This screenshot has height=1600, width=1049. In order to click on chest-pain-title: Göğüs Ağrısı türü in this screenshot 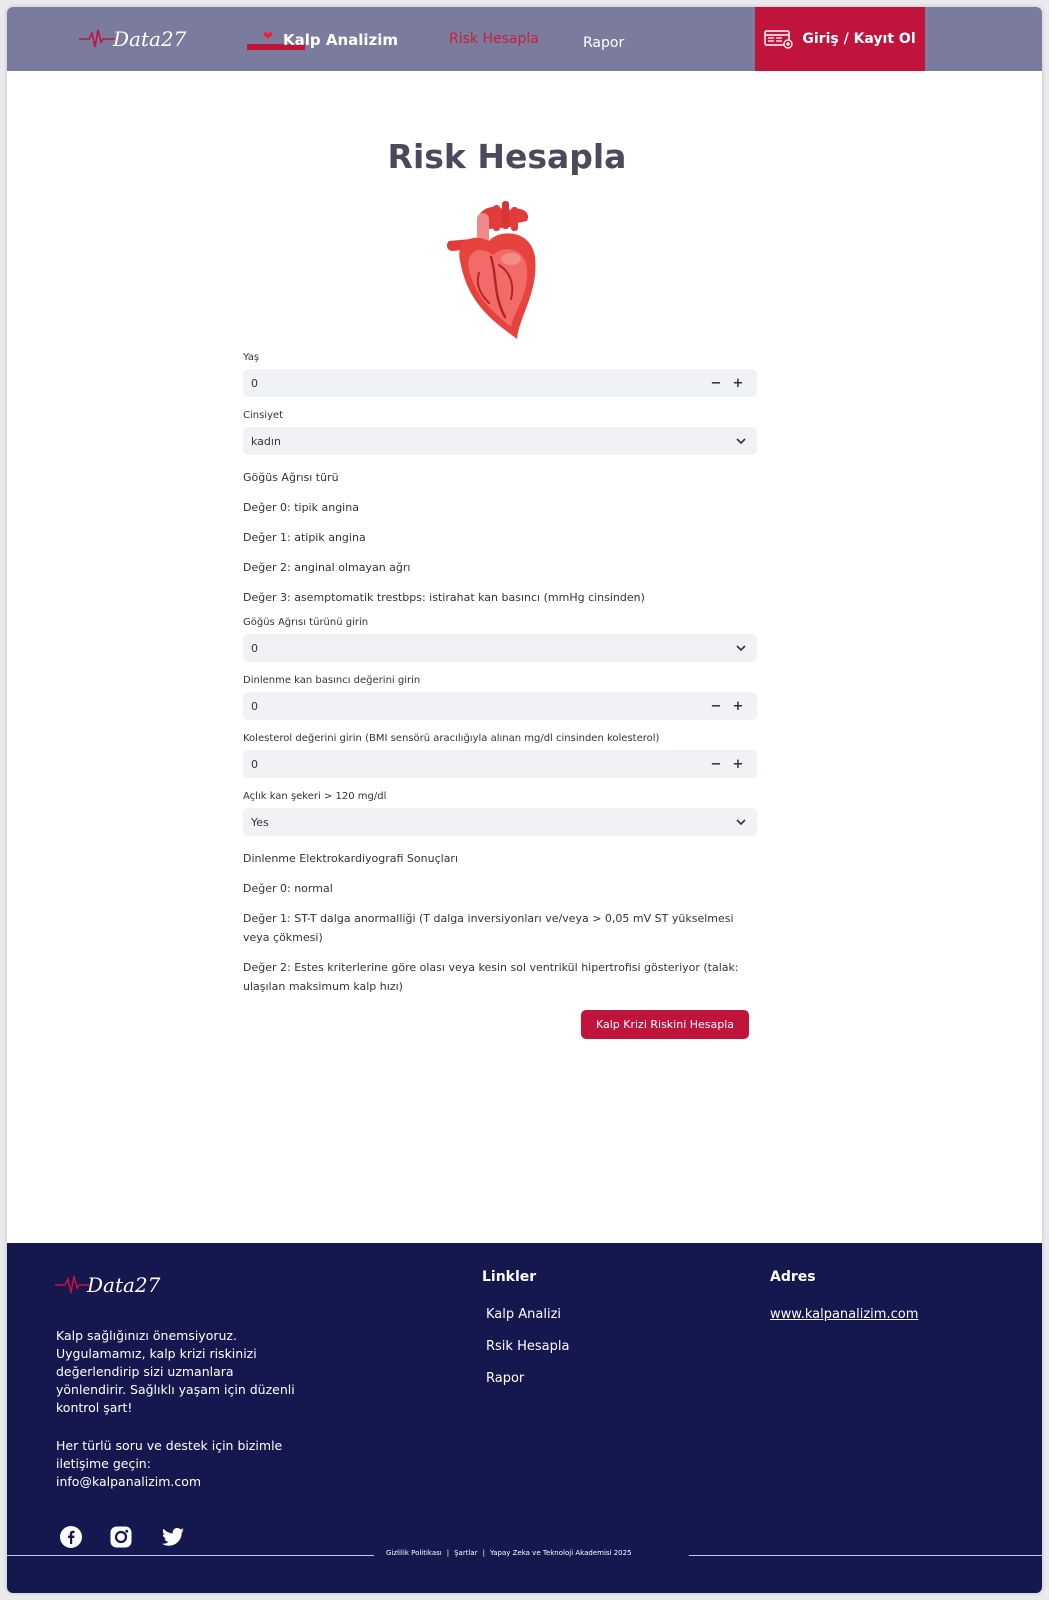, I will do `click(291, 477)`.